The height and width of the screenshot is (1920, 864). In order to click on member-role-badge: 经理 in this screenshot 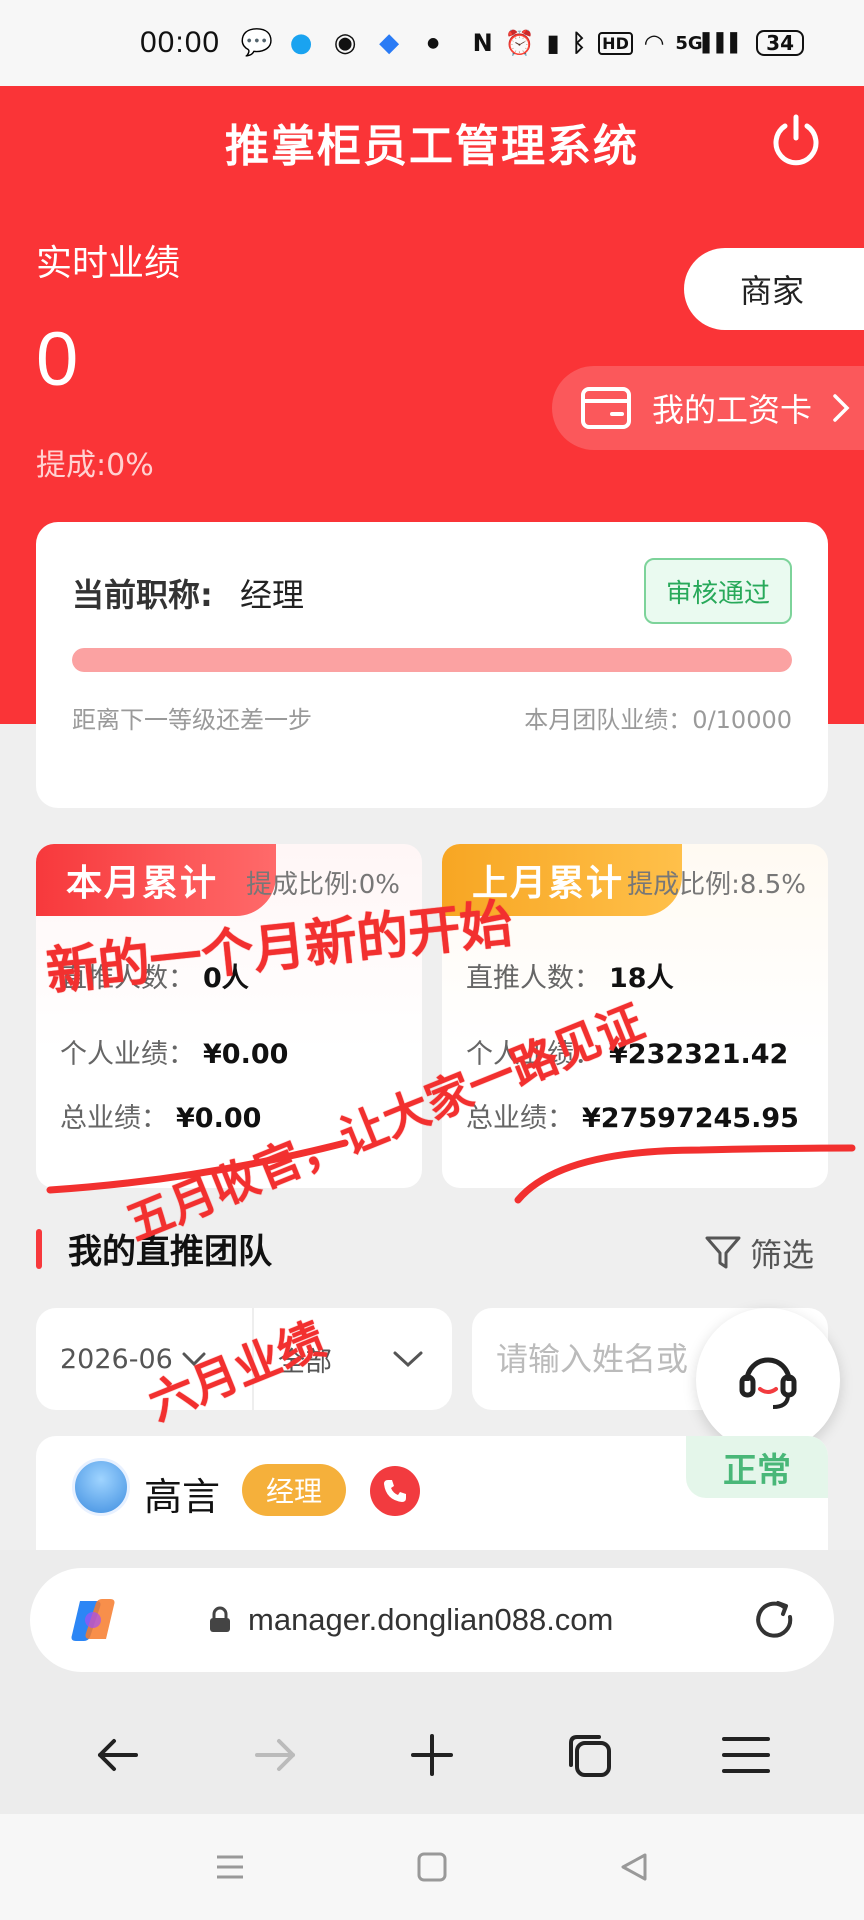, I will do `click(294, 1490)`.